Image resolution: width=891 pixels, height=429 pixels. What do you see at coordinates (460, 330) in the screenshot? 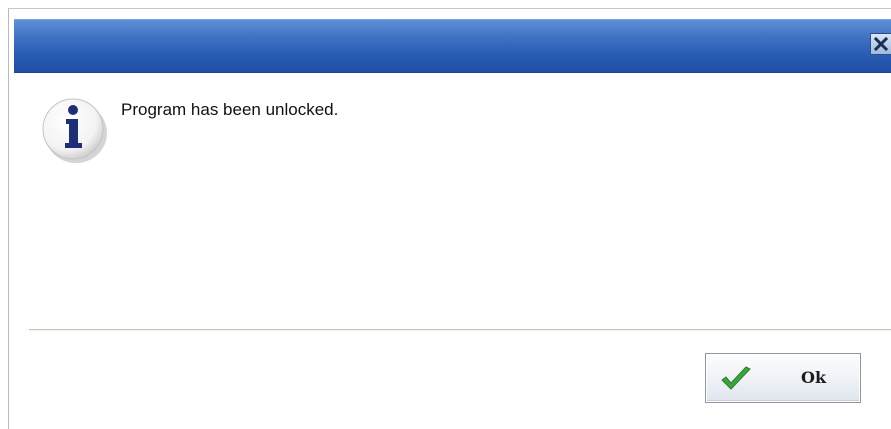
I see `divider` at bounding box center [460, 330].